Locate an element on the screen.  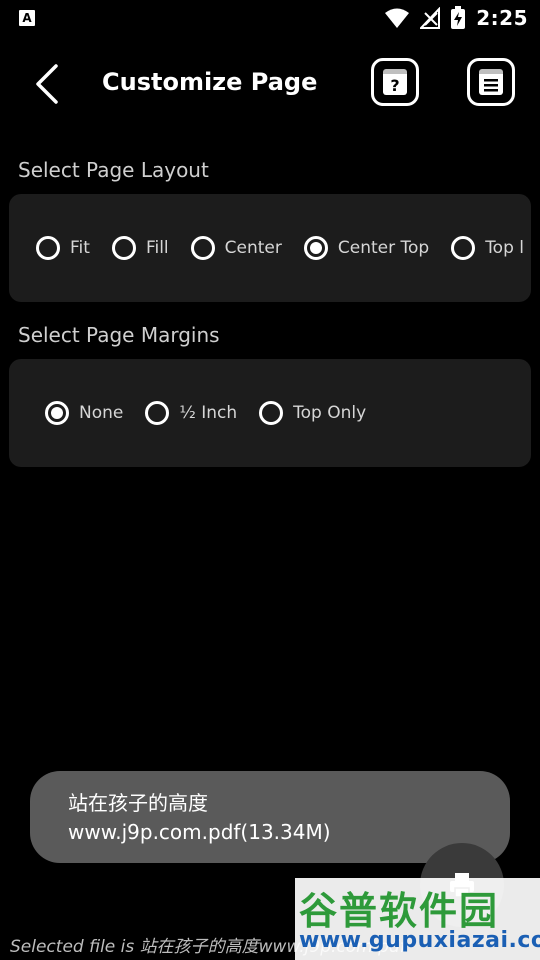
margins-options-card: None ½ Inch Top Only is located at coordinates (270, 413).